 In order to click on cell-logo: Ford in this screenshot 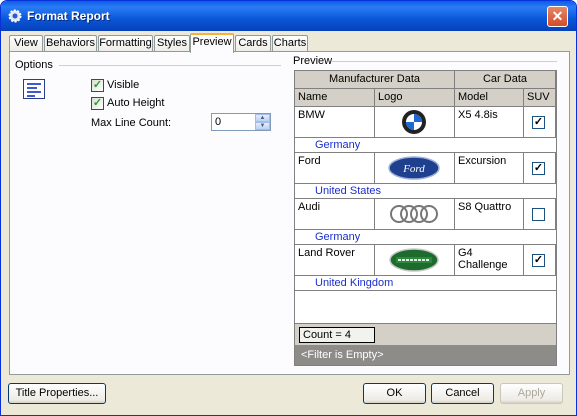, I will do `click(415, 168)`.